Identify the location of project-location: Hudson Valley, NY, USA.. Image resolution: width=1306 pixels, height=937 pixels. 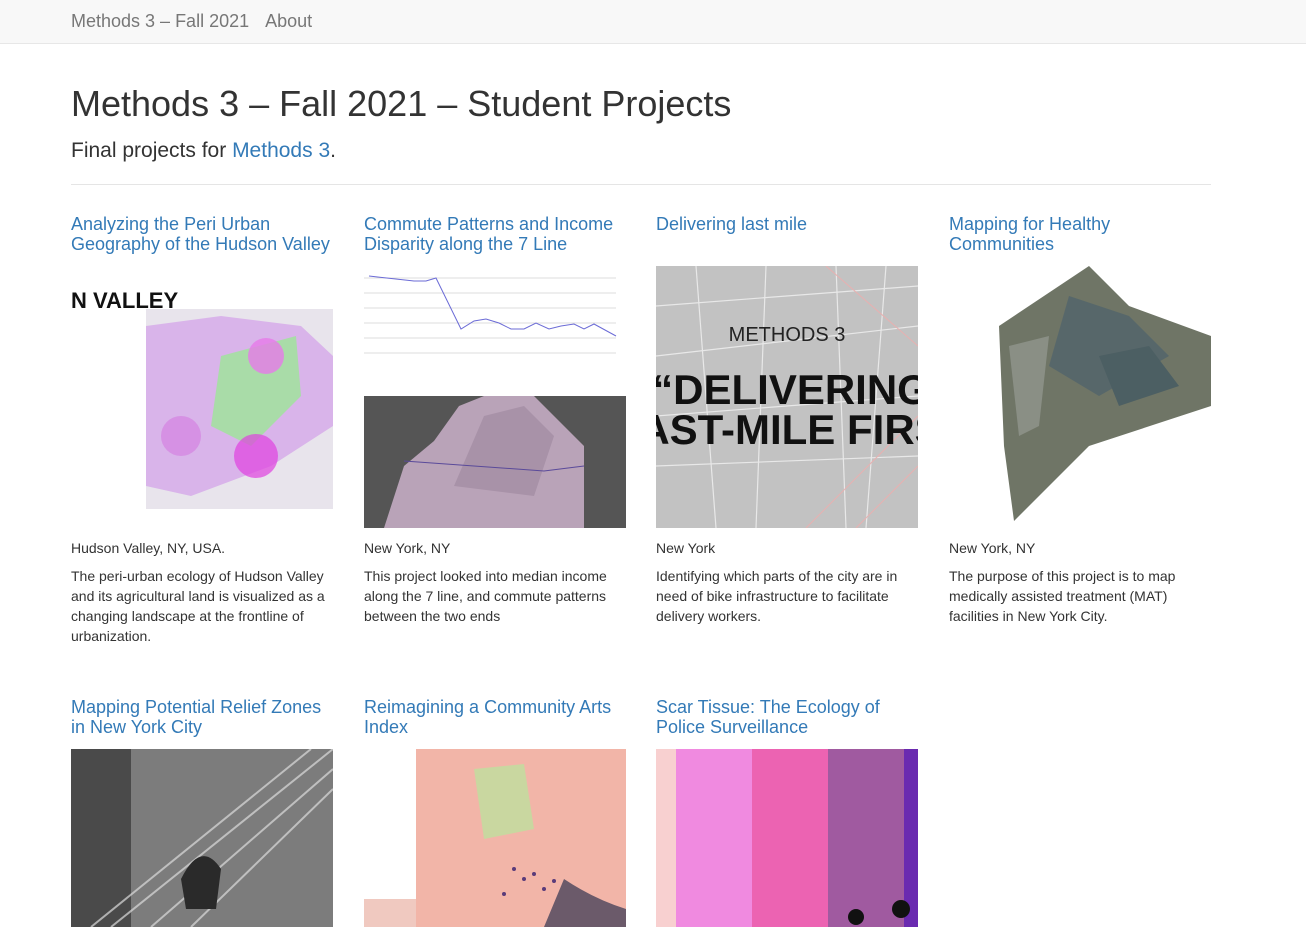
(148, 548).